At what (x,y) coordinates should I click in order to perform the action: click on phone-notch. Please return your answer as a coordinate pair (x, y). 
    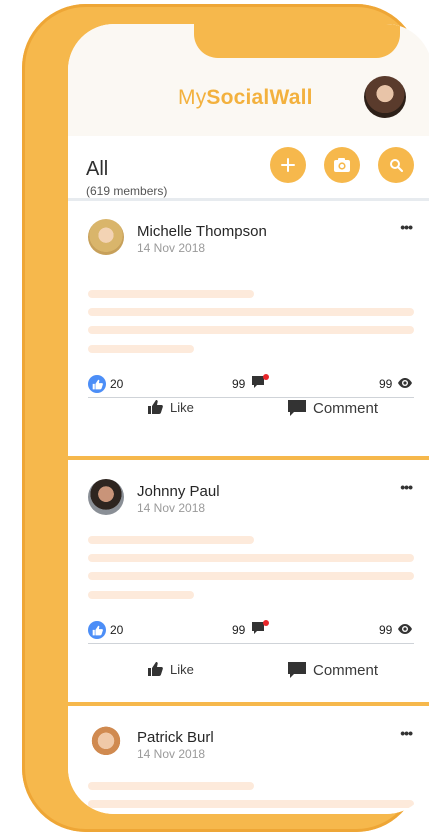
    Looking at the image, I should click on (297, 41).